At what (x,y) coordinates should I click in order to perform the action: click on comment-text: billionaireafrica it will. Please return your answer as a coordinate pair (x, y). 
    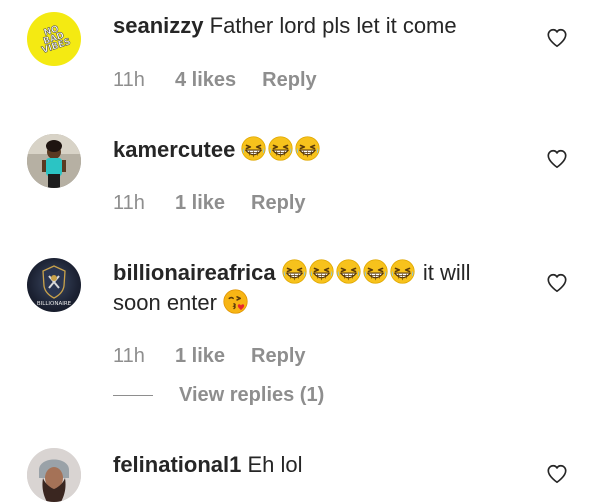
    Looking at the image, I should click on (323, 273).